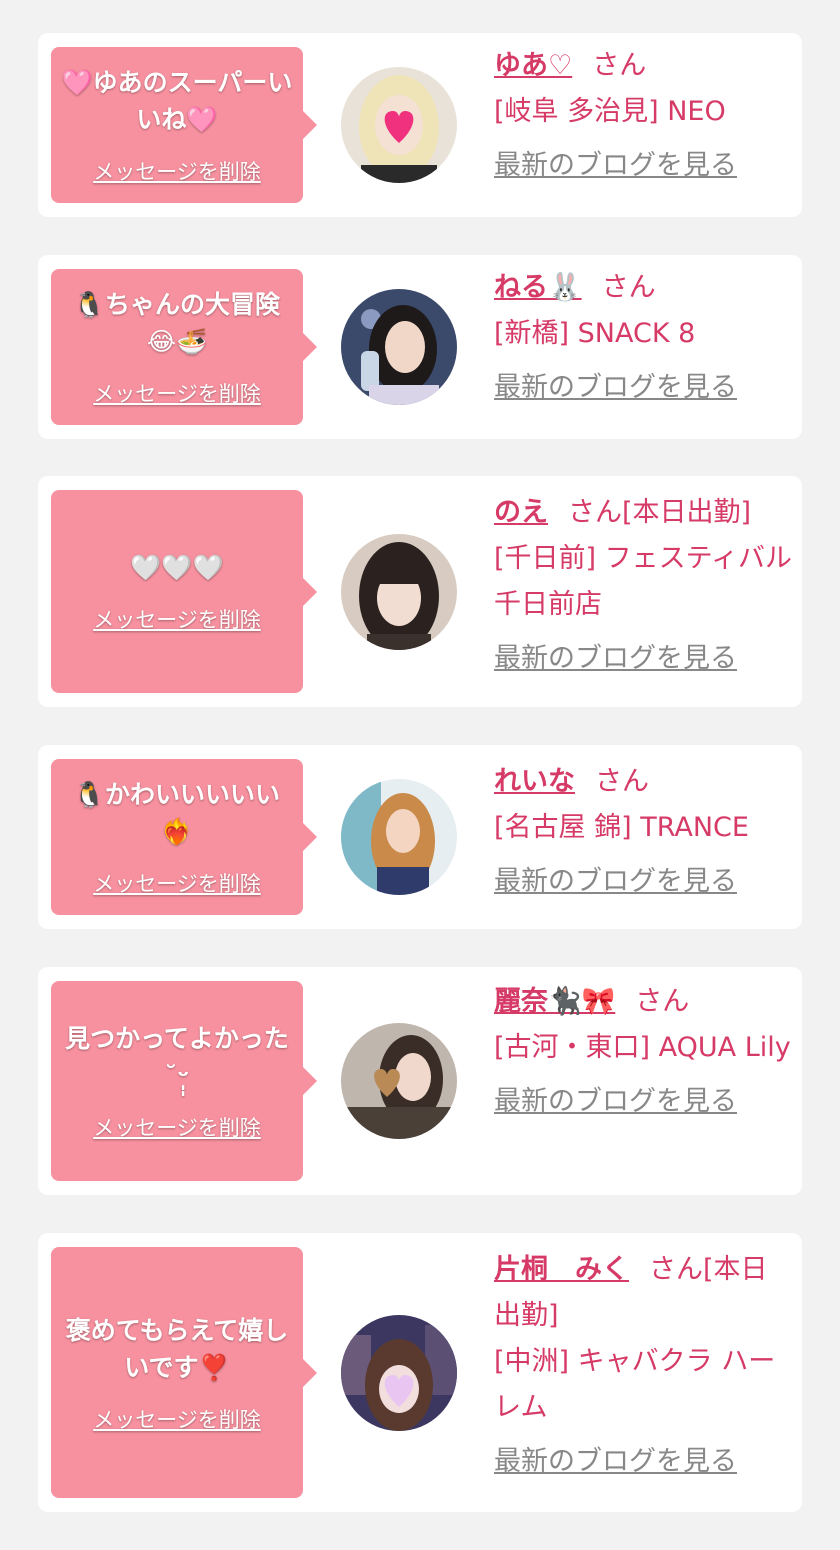 Image resolution: width=840 pixels, height=1550 pixels. I want to click on cast-name-link: れいな, so click(534, 781).